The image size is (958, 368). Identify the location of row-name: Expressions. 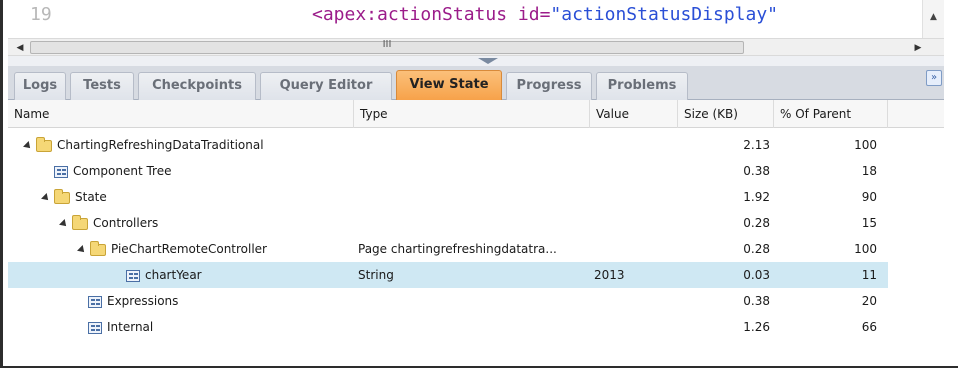
(143, 301).